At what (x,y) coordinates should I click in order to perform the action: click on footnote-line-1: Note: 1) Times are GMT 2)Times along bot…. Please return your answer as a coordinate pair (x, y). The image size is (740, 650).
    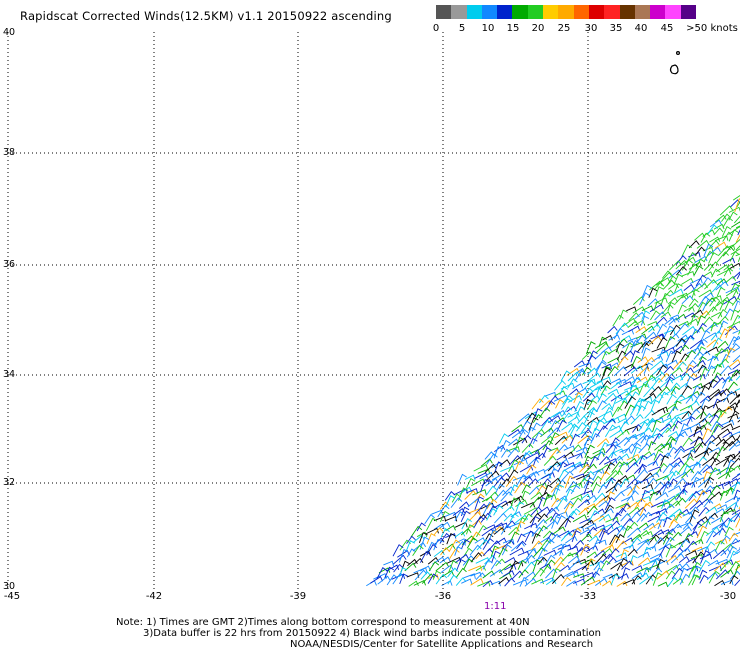
    Looking at the image, I should click on (323, 622).